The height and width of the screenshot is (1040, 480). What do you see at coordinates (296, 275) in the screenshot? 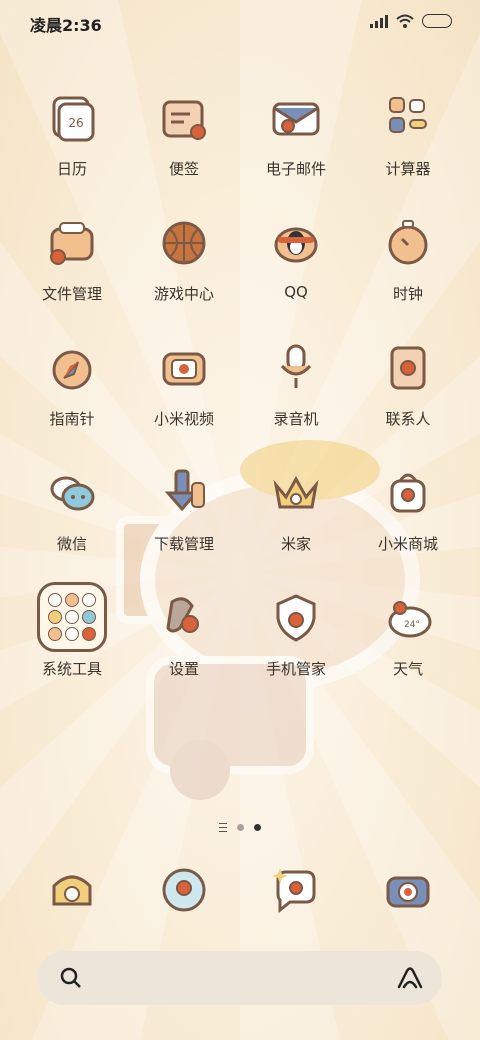
I see `app-qq: QQ` at bounding box center [296, 275].